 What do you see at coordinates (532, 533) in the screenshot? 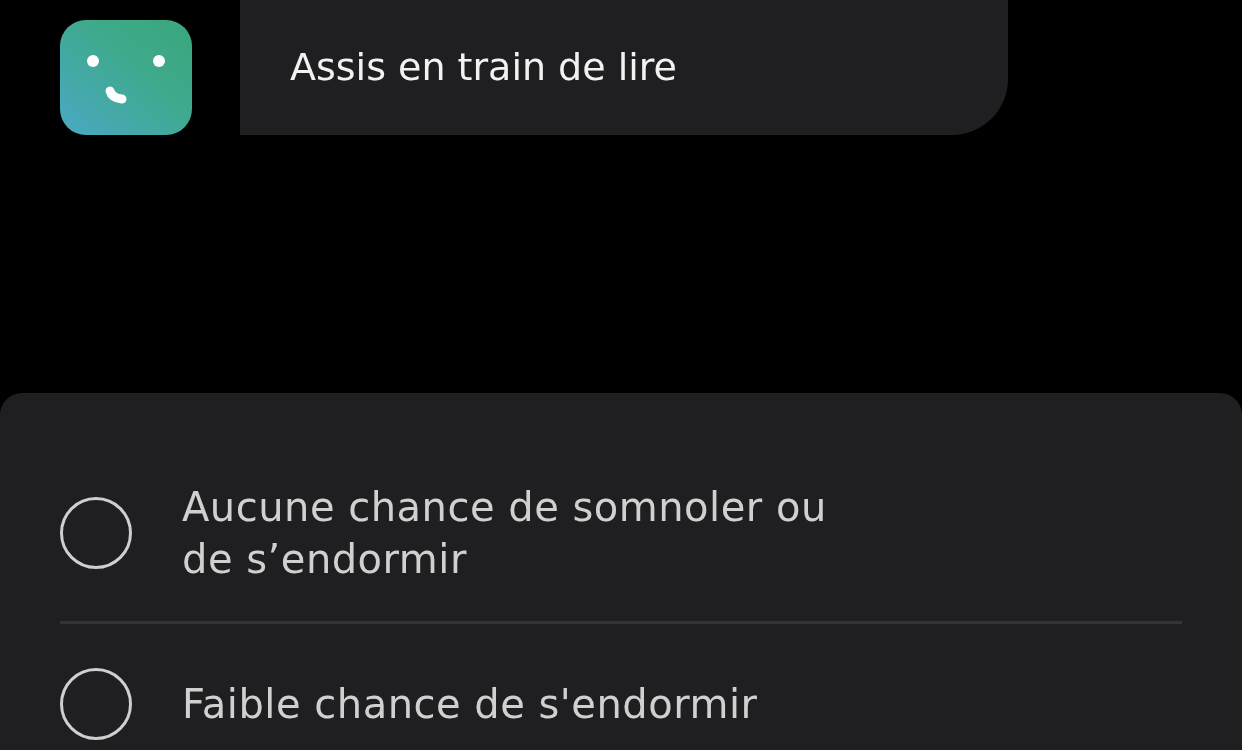
I see `option-label: Aucune chance de somnoler ou de s’endormir` at bounding box center [532, 533].